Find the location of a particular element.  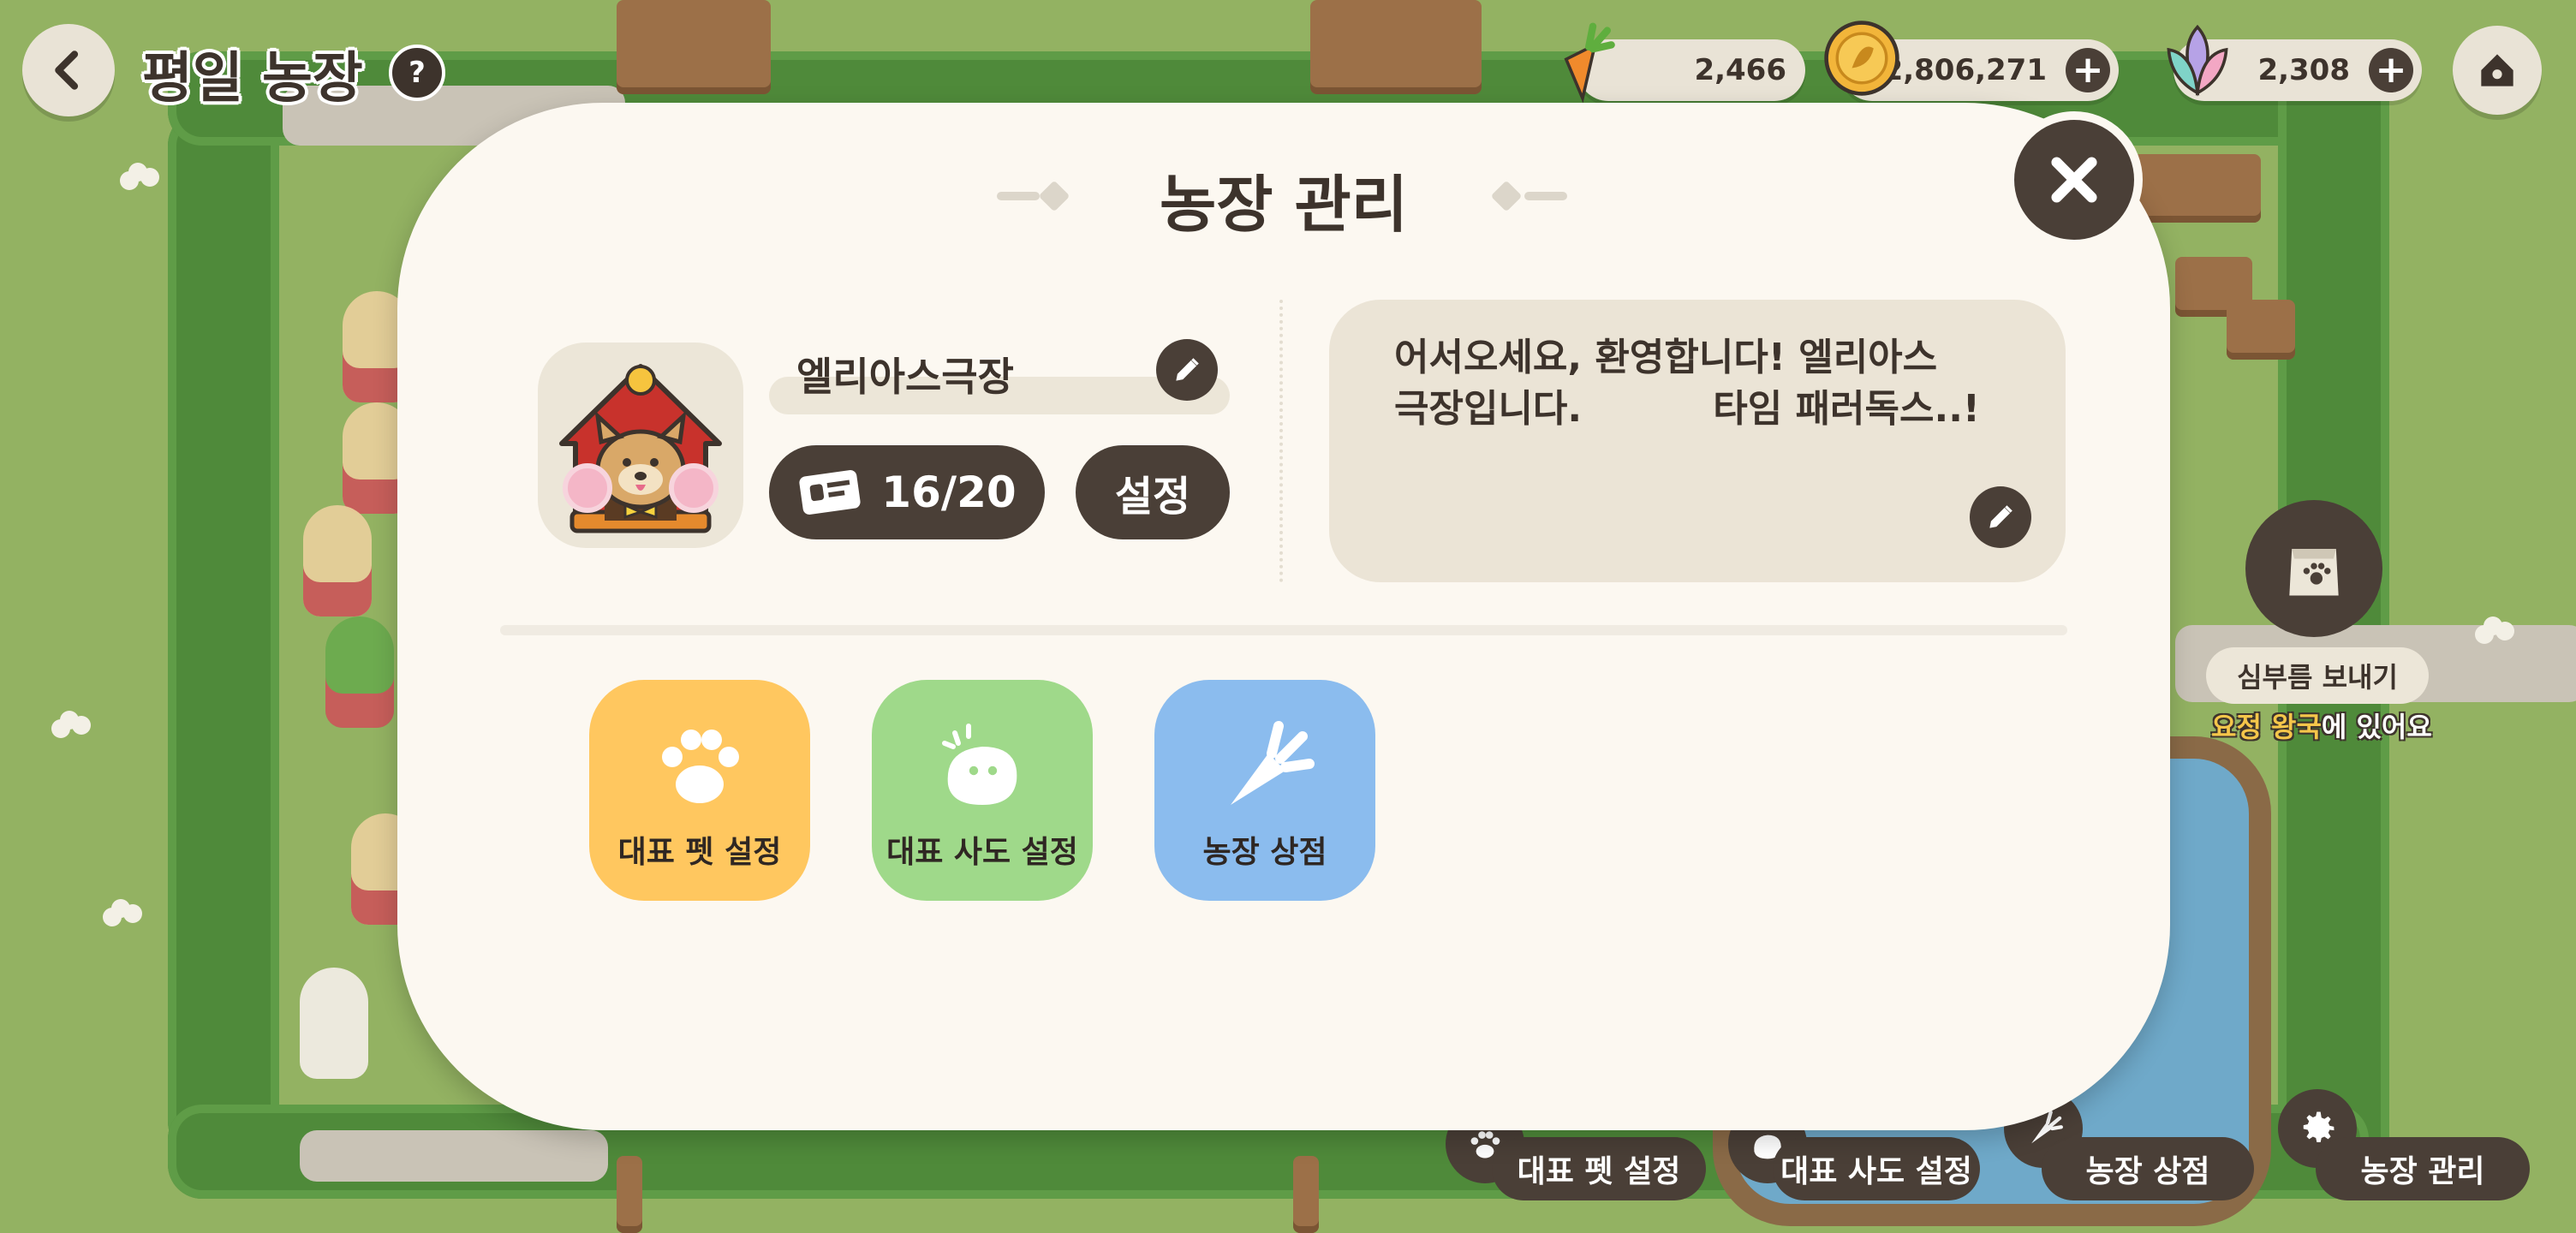

greeting-message-box: 어서오세요, 환영합니다! 엘리아스 극장입니다. 타임 패러독스..! is located at coordinates (1697, 441).